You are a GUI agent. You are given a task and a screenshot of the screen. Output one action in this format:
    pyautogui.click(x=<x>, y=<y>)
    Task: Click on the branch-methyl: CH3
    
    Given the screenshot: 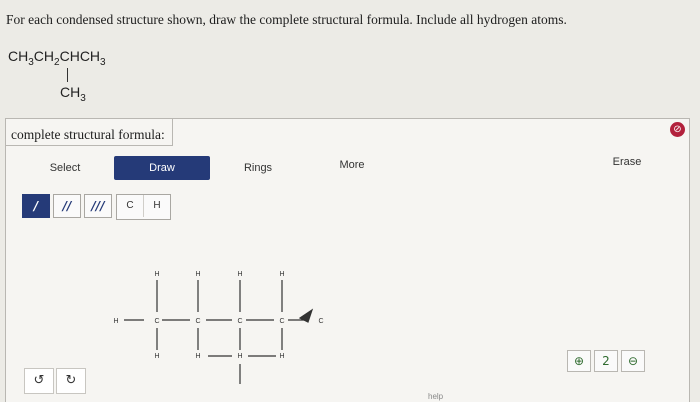 What is the action you would take?
    pyautogui.click(x=73, y=94)
    